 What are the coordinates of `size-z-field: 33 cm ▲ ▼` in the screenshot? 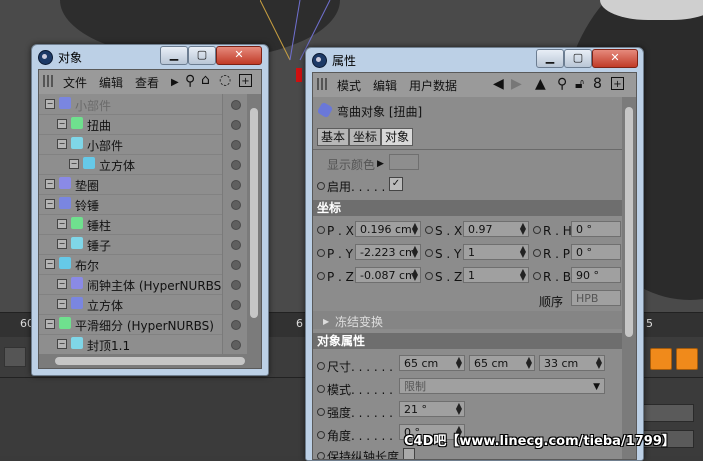 It's located at (572, 363).